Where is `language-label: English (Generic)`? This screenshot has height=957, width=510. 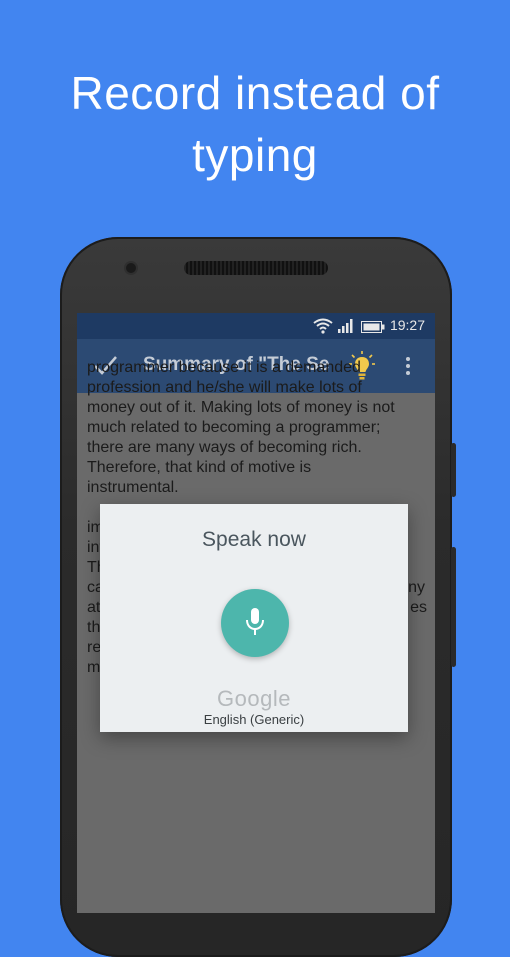
language-label: English (Generic) is located at coordinates (254, 719).